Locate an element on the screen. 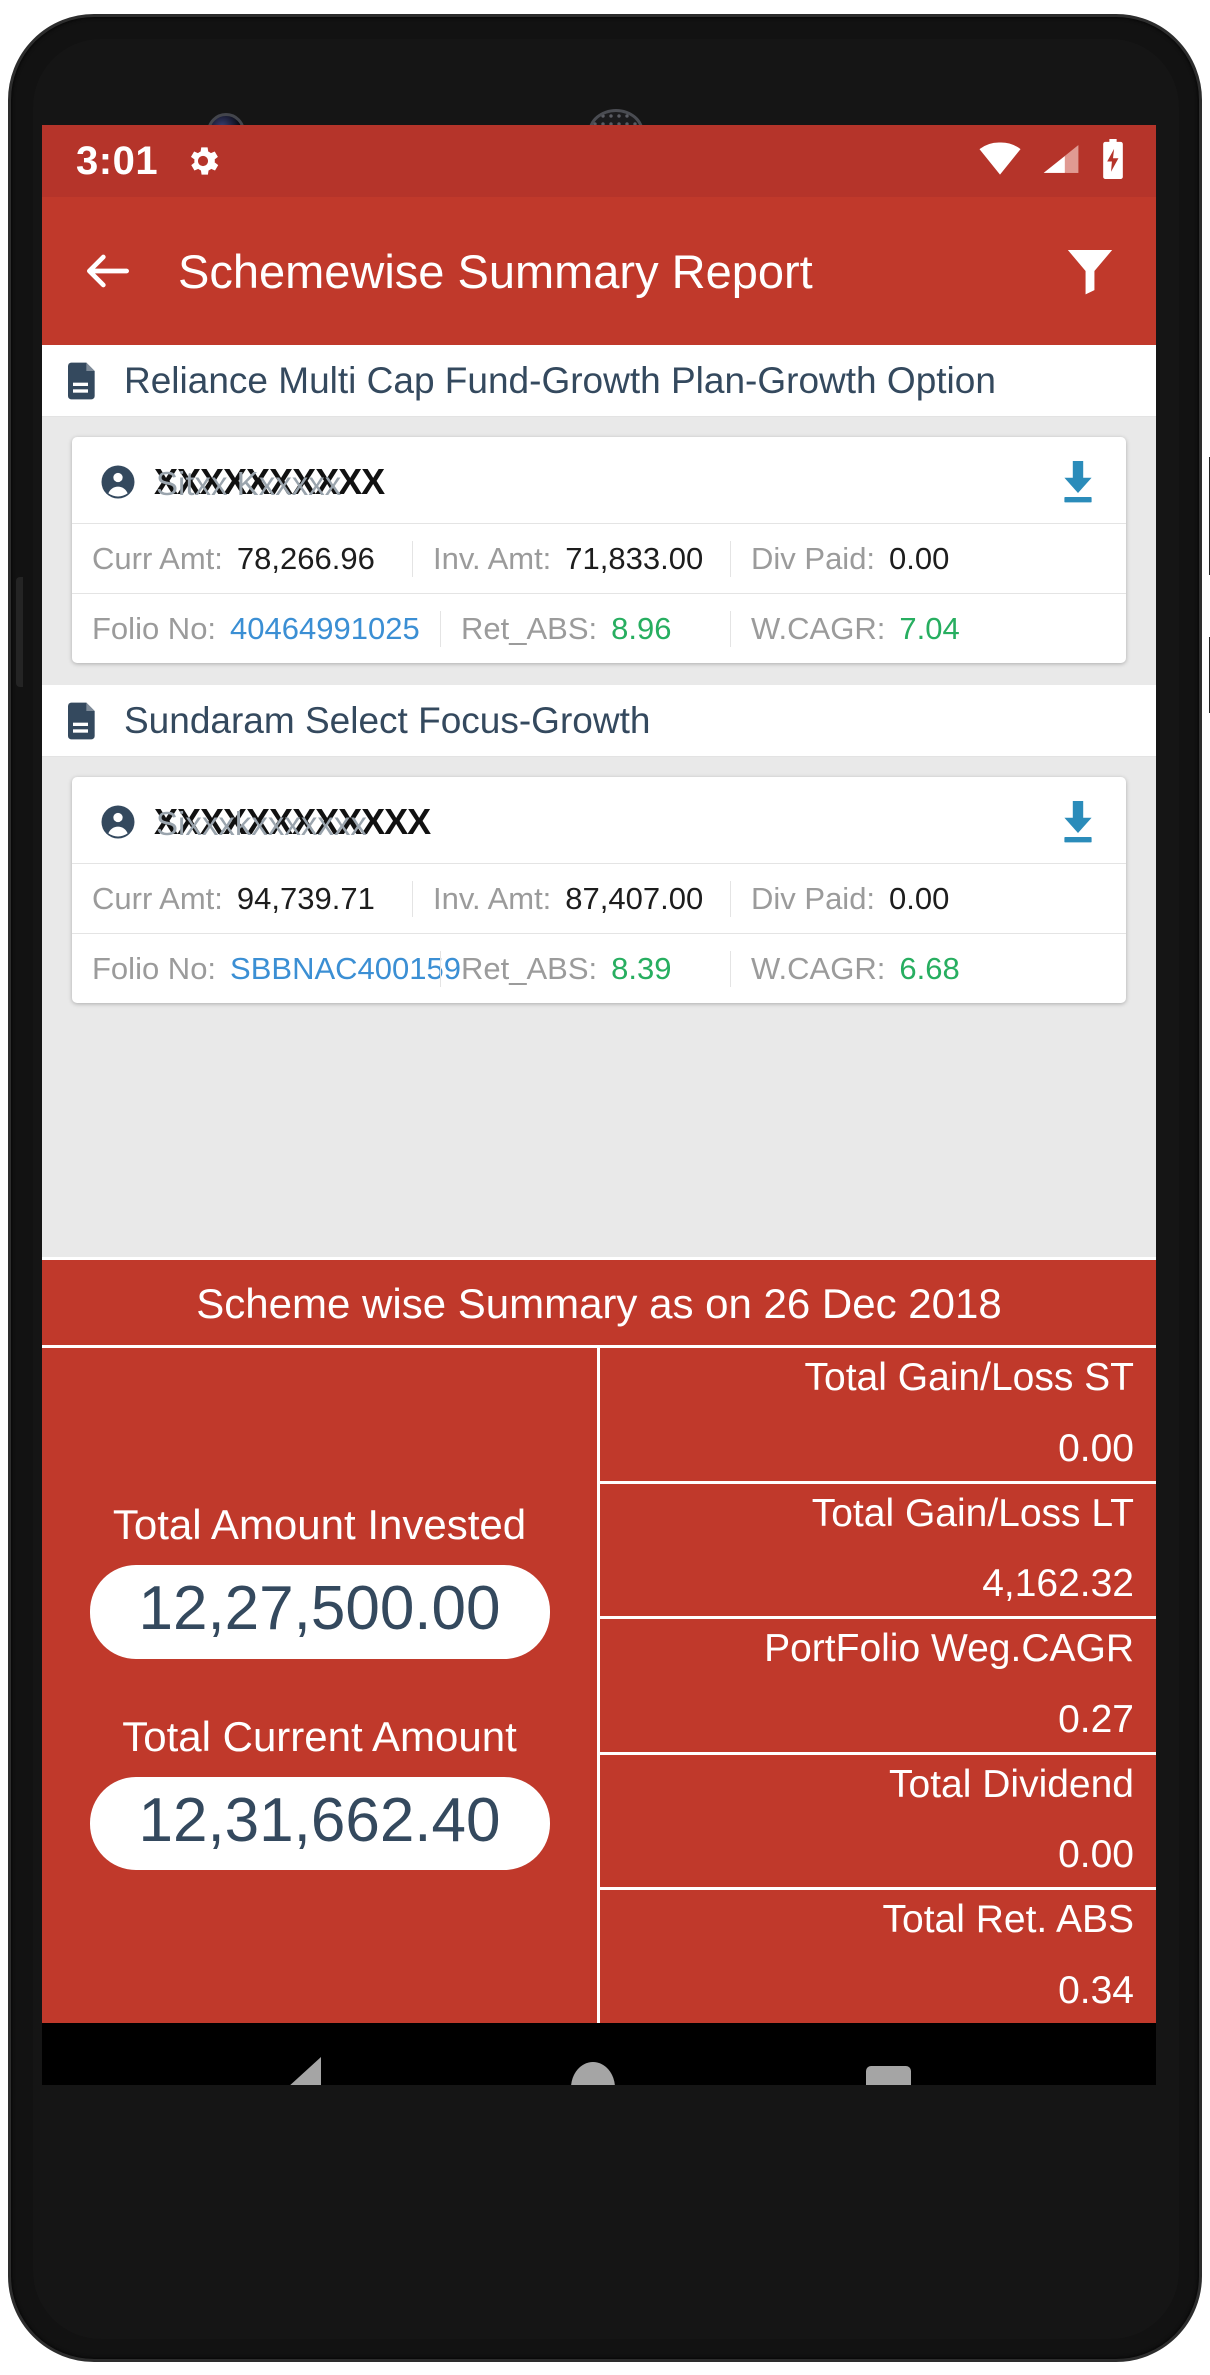 The width and height of the screenshot is (1210, 2375). status-time: 3:01 is located at coordinates (117, 160).